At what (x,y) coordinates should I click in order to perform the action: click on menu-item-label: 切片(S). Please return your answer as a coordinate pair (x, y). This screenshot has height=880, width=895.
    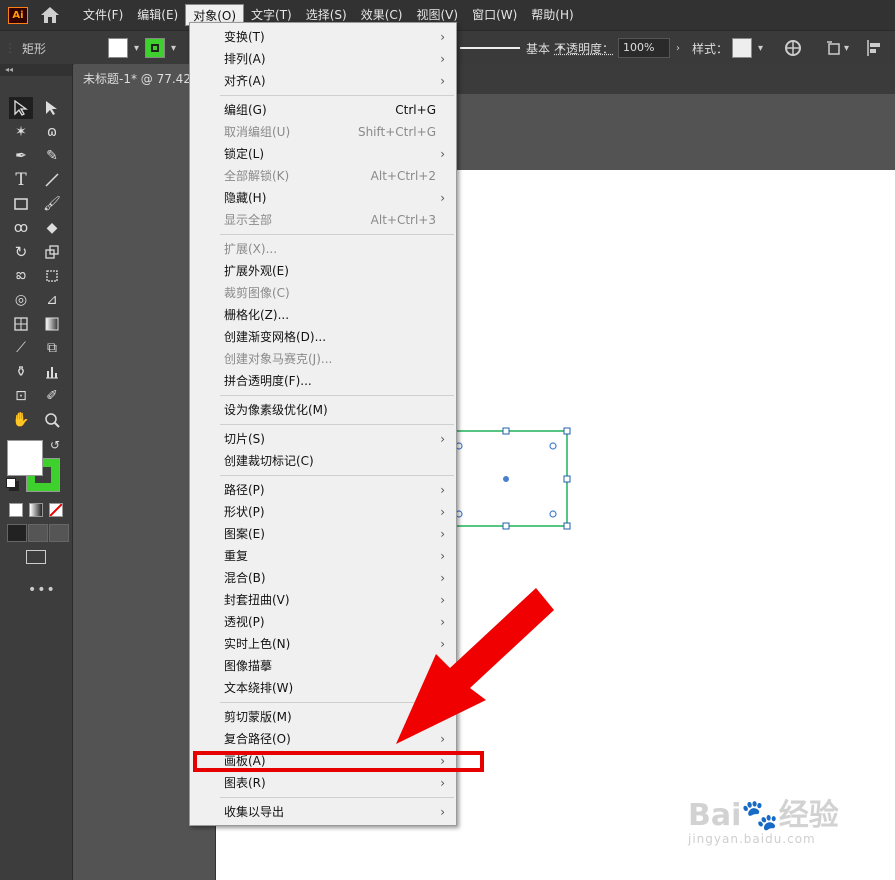
    Looking at the image, I should click on (244, 439).